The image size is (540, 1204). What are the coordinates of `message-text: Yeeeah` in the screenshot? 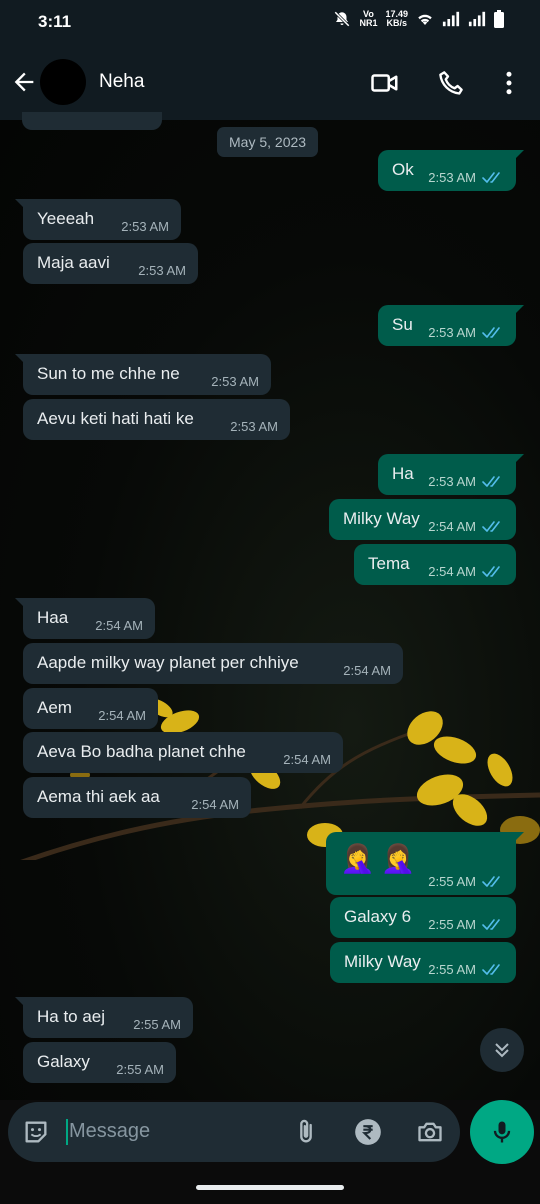 It's located at (66, 218).